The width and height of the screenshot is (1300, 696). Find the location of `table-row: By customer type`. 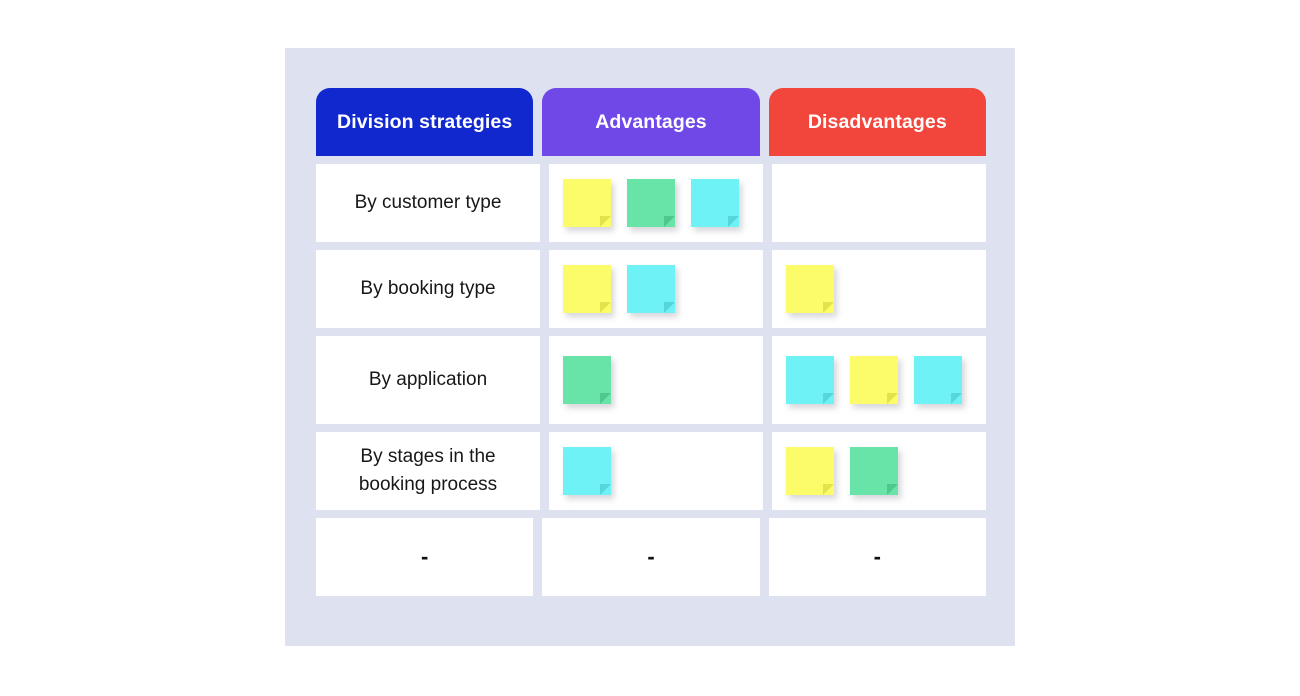

table-row: By customer type is located at coordinates (651, 203).